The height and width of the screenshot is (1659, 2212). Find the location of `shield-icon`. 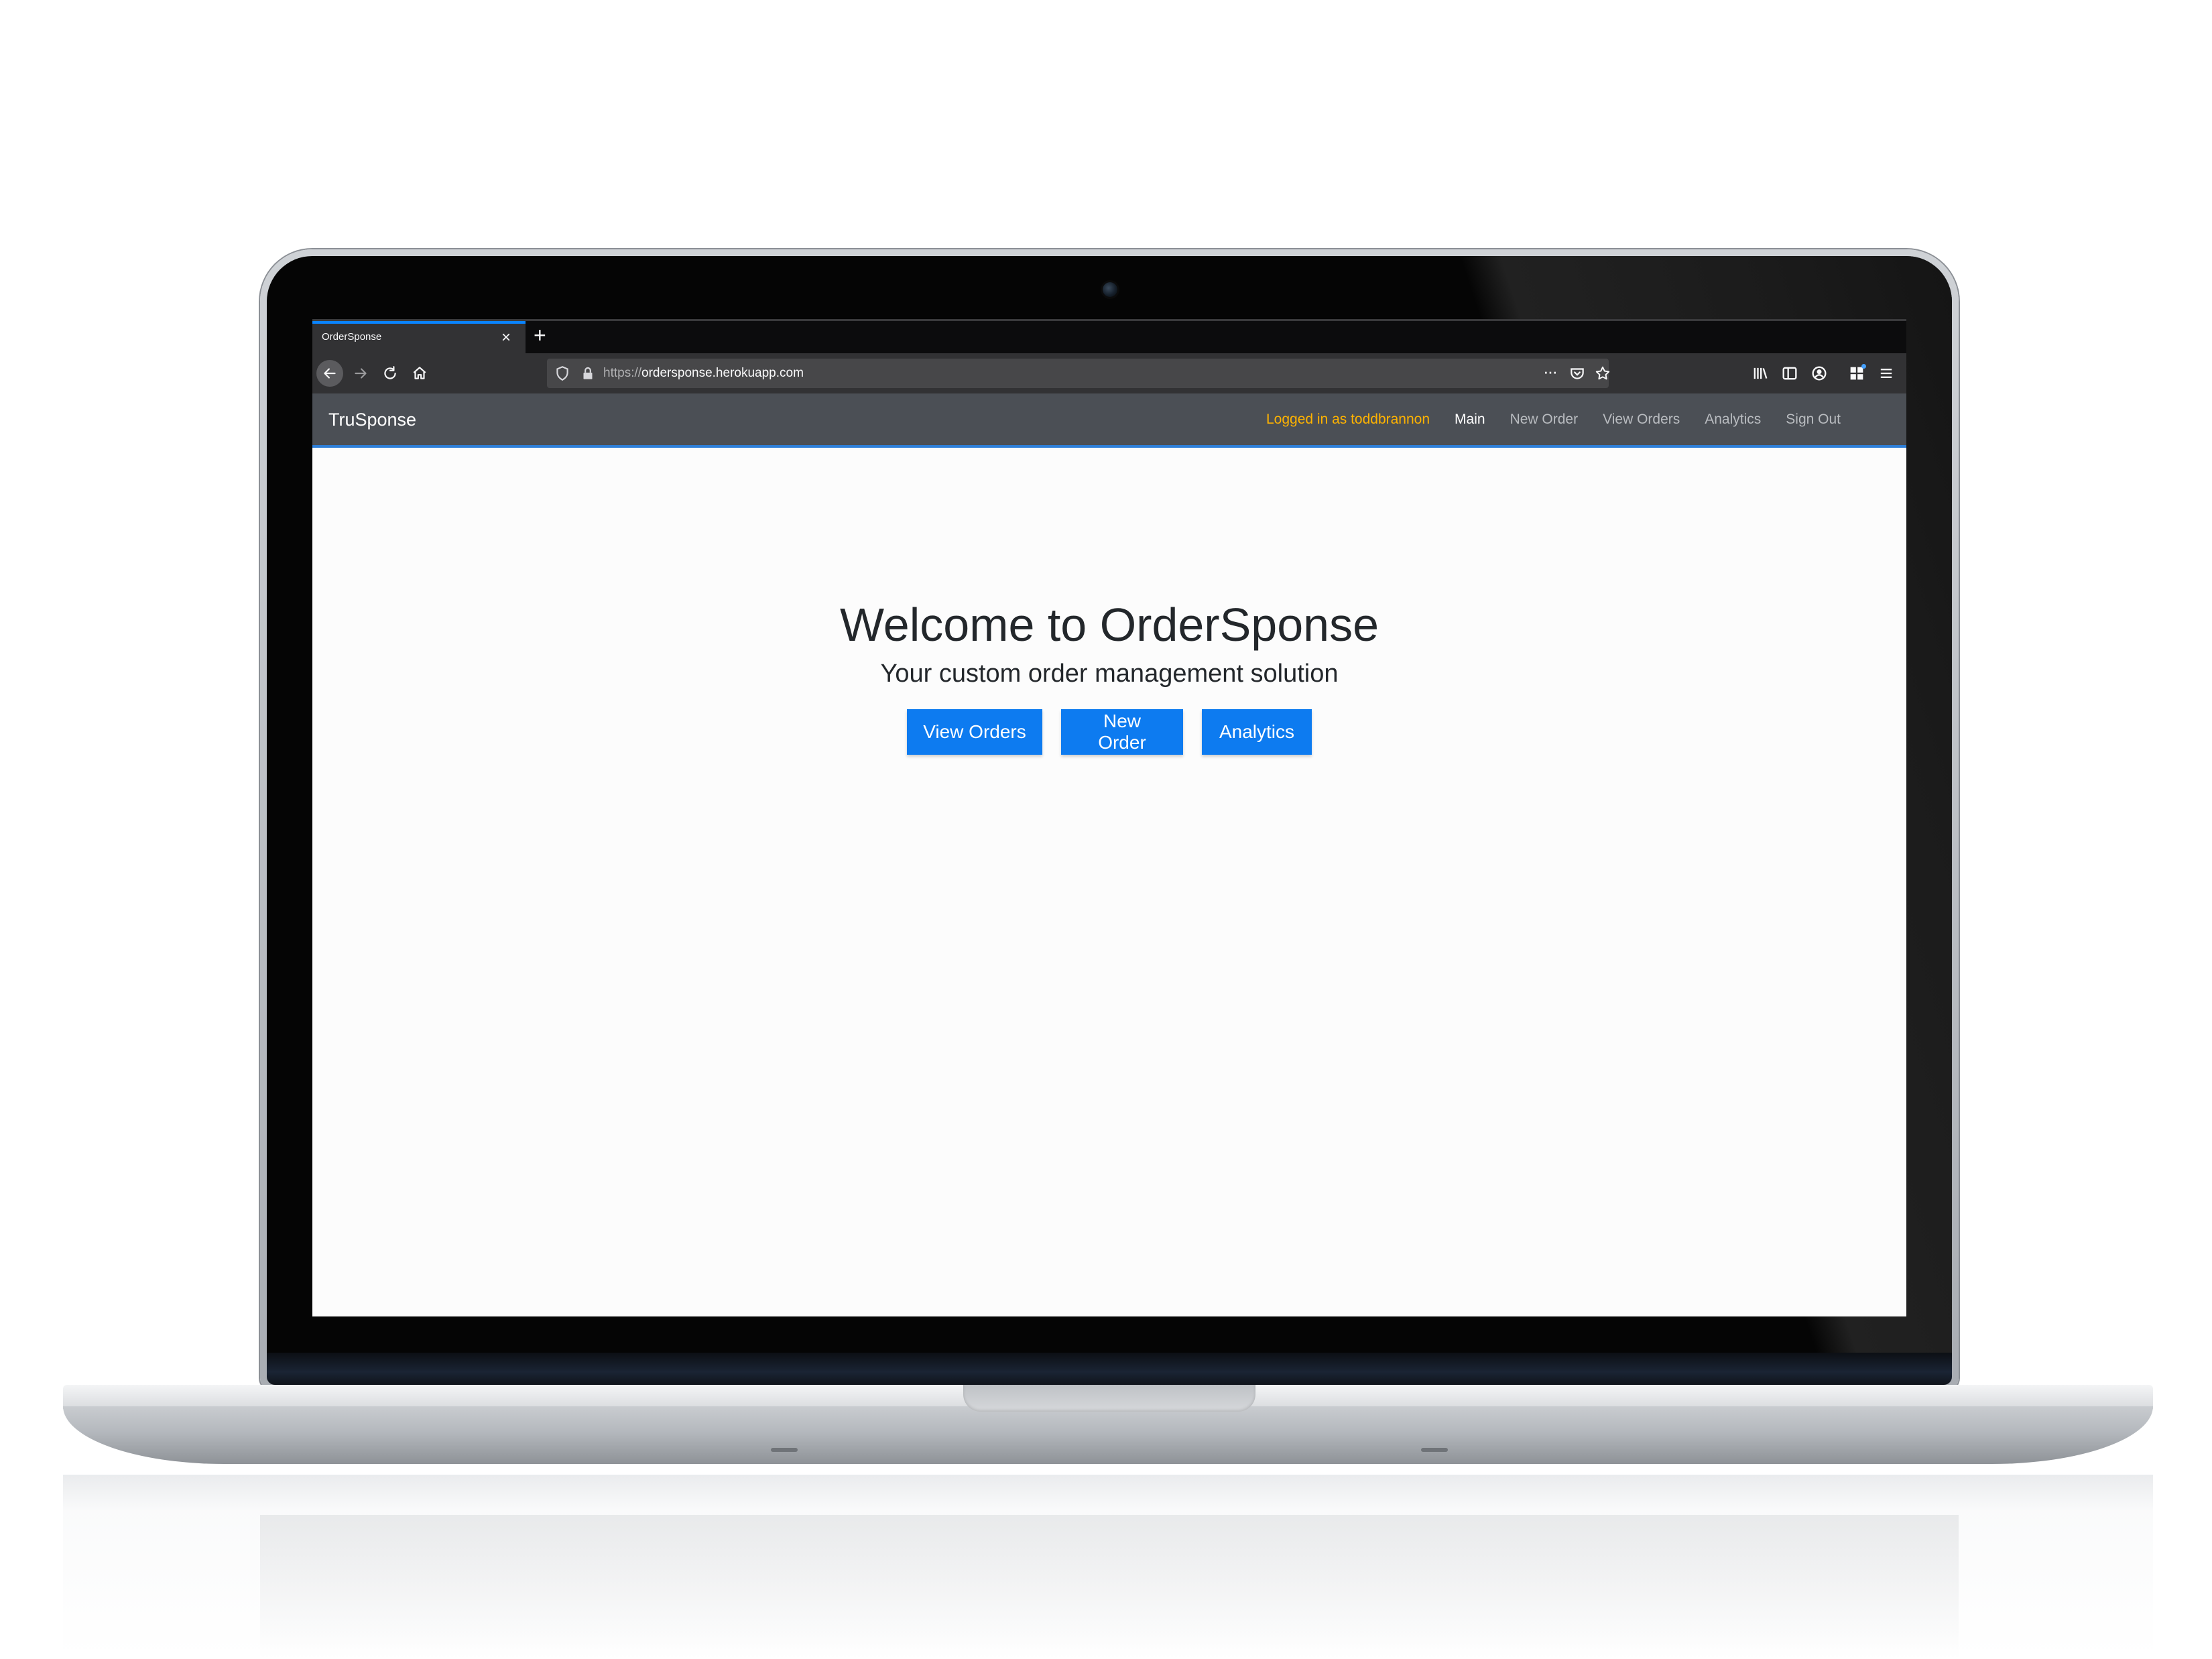

shield-icon is located at coordinates (562, 373).